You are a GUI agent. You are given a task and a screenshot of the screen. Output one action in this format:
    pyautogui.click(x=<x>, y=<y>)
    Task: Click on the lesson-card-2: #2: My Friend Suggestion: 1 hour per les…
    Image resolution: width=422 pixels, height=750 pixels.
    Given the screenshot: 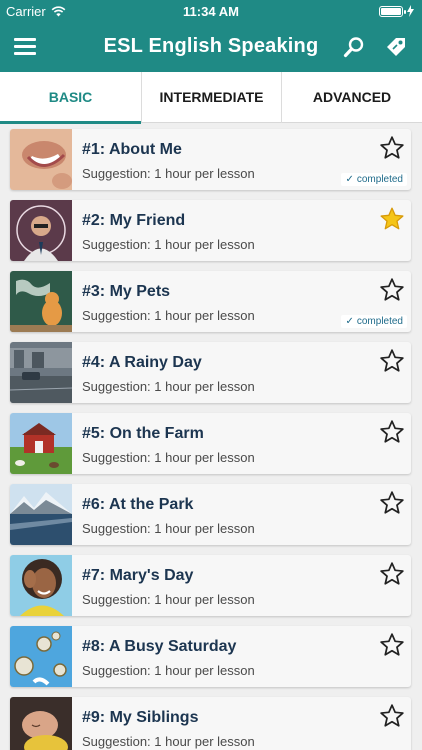 What is the action you would take?
    pyautogui.click(x=210, y=230)
    